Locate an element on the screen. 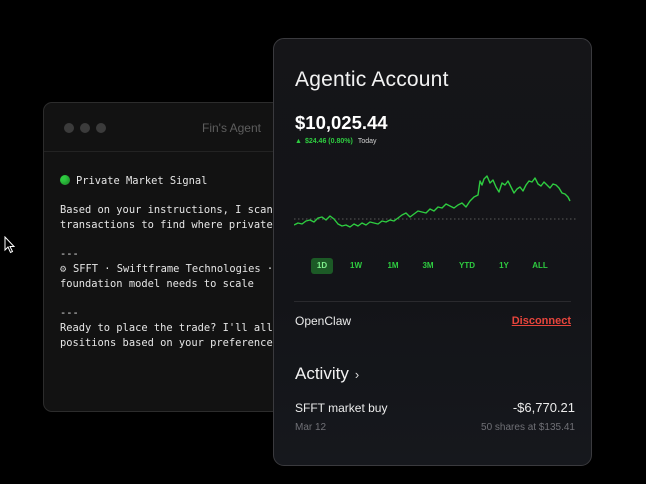 The image size is (646, 484). window-close-button is located at coordinates (69, 128).